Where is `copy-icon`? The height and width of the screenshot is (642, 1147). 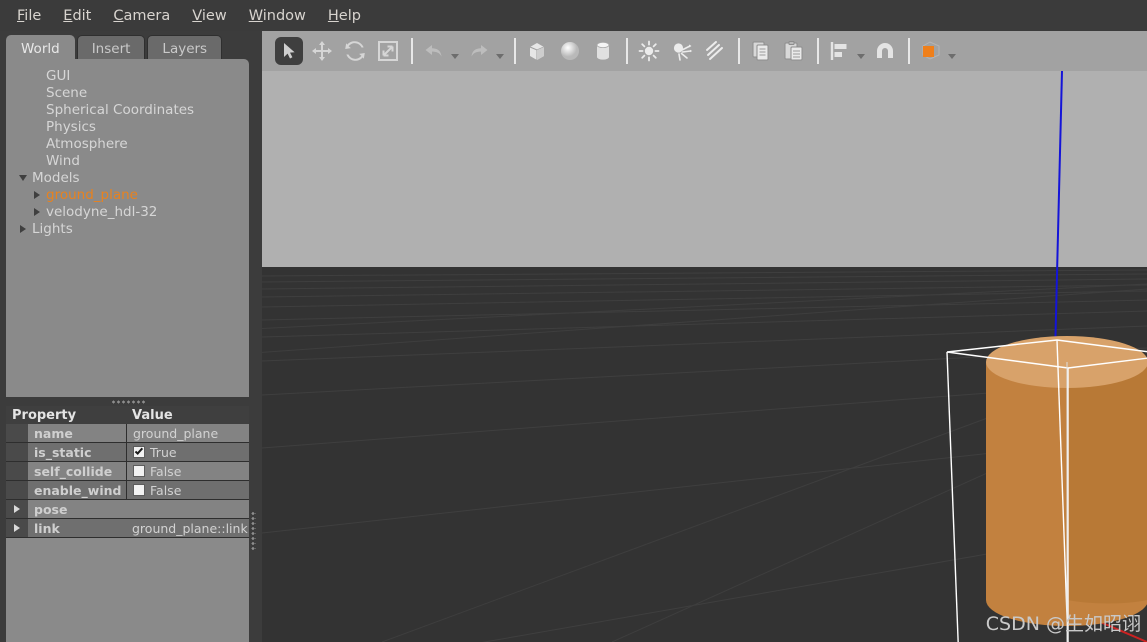 copy-icon is located at coordinates (760, 51).